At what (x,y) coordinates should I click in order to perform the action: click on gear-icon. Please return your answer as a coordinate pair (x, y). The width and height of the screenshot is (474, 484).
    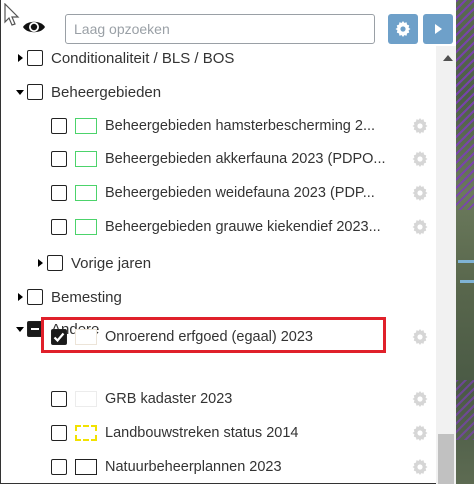
    Looking at the image, I should click on (403, 29).